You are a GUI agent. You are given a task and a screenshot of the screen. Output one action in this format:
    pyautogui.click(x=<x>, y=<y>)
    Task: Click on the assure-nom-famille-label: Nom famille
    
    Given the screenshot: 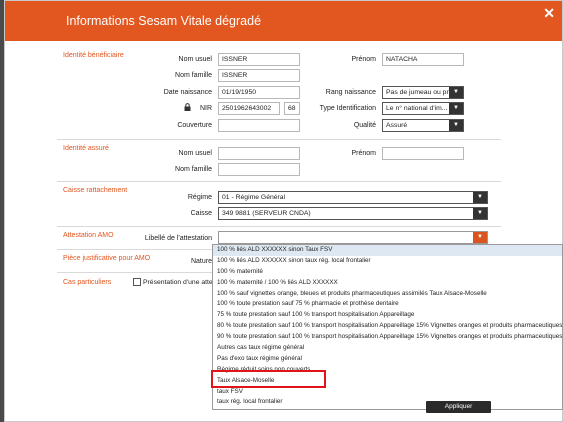 What is the action you would take?
    pyautogui.click(x=193, y=169)
    